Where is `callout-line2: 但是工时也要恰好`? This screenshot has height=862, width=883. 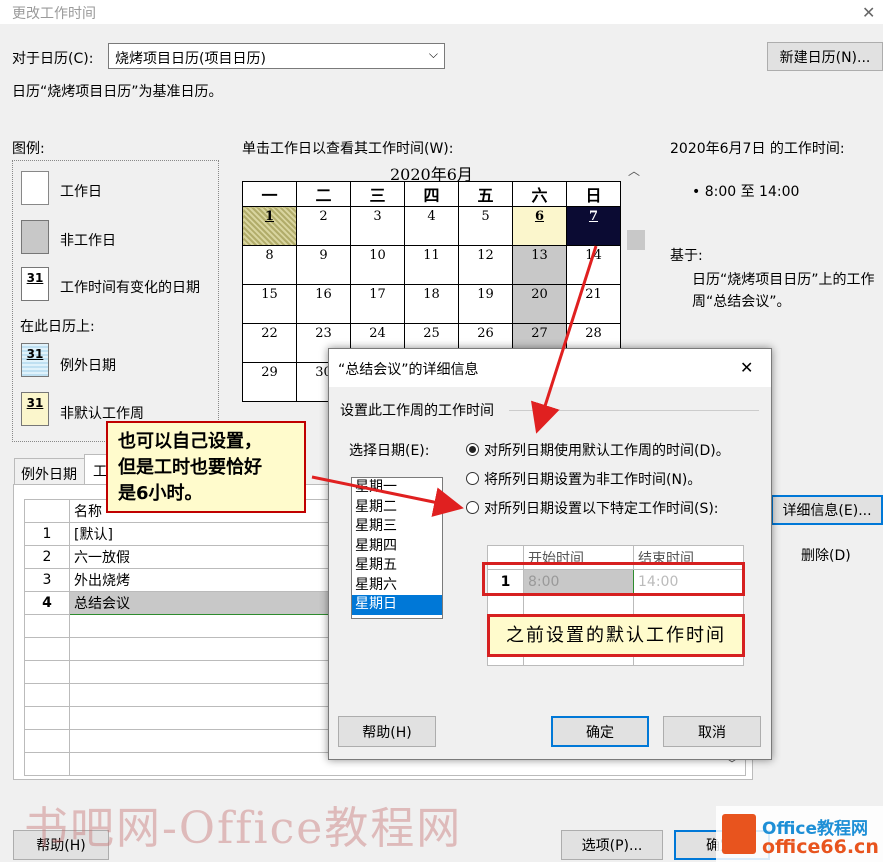 callout-line2: 但是工时也要恰好 is located at coordinates (190, 467).